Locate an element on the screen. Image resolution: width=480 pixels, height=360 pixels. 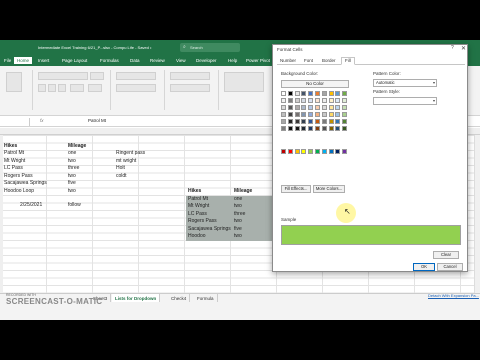
cell-mileage: one is located at coordinates (72, 153).